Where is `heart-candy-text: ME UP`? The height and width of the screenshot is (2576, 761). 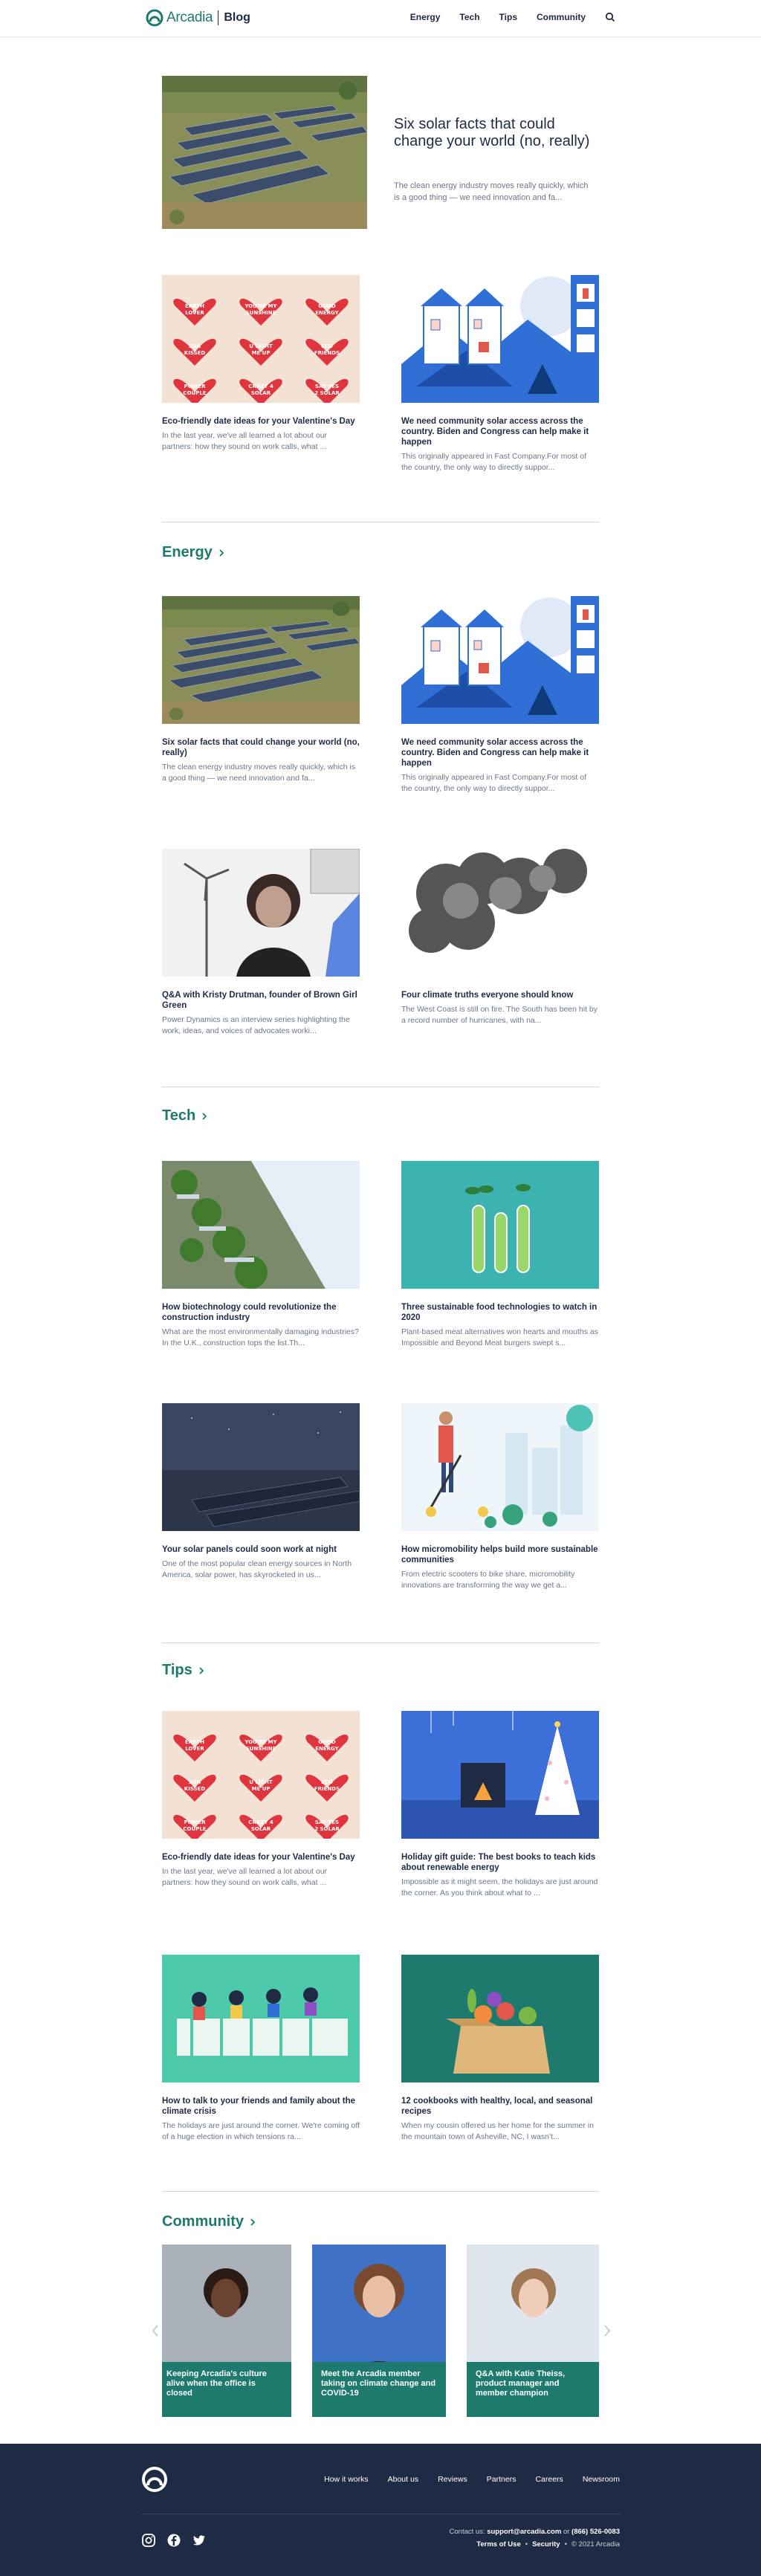
heart-candy-text: ME UP is located at coordinates (261, 1789).